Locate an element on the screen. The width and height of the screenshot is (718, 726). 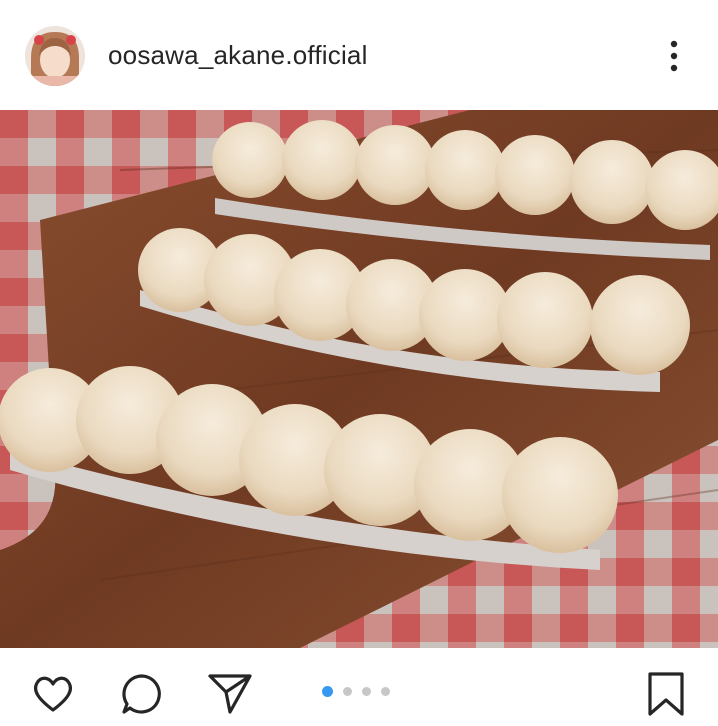
more-vertical-icon is located at coordinates (674, 56).